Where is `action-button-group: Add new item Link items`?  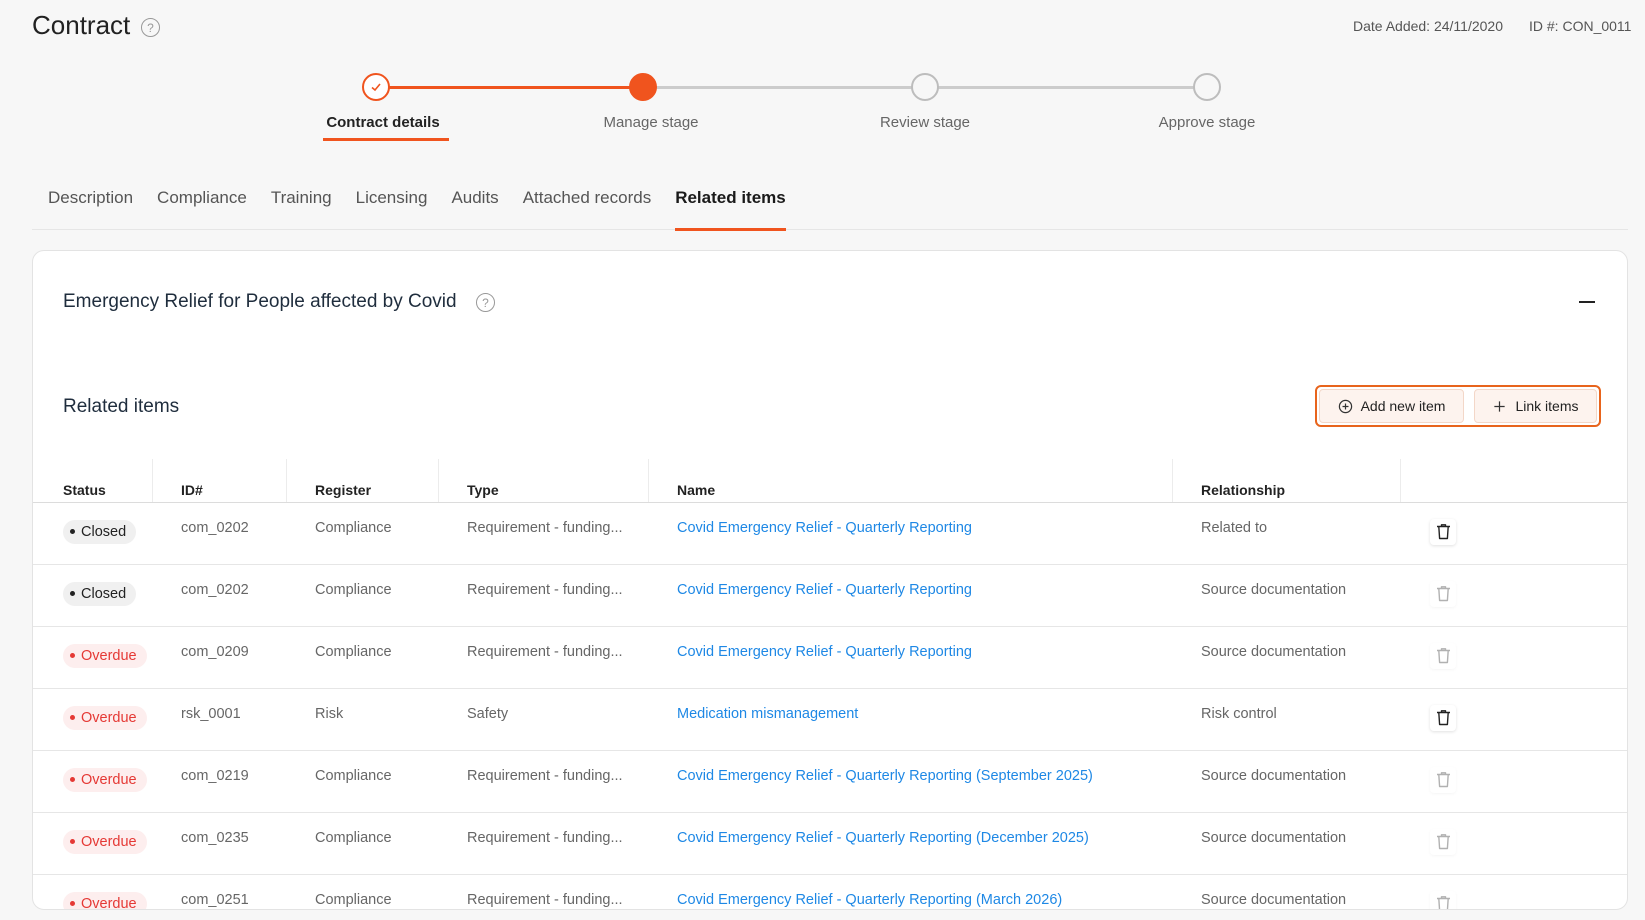 action-button-group: Add new item Link items is located at coordinates (1458, 406).